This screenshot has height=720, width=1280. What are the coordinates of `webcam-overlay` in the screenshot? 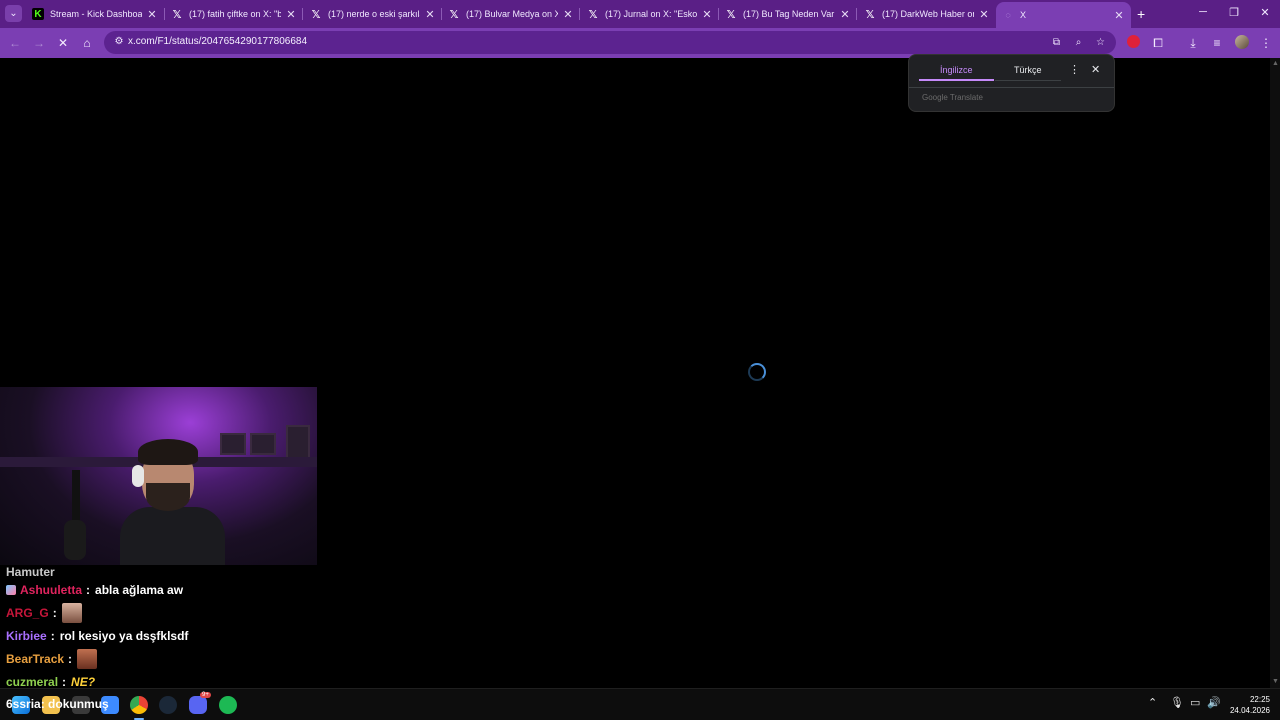 It's located at (158, 476).